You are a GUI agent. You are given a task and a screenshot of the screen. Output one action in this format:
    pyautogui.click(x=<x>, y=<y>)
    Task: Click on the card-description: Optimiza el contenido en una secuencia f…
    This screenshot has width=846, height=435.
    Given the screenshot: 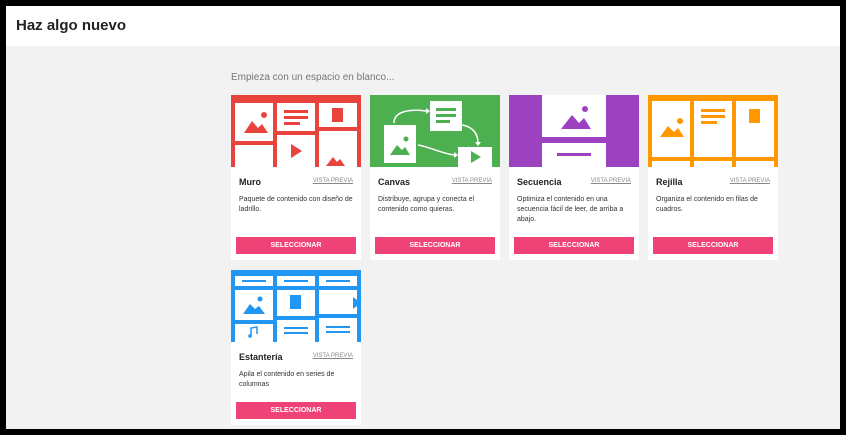 What is the action you would take?
    pyautogui.click(x=570, y=209)
    